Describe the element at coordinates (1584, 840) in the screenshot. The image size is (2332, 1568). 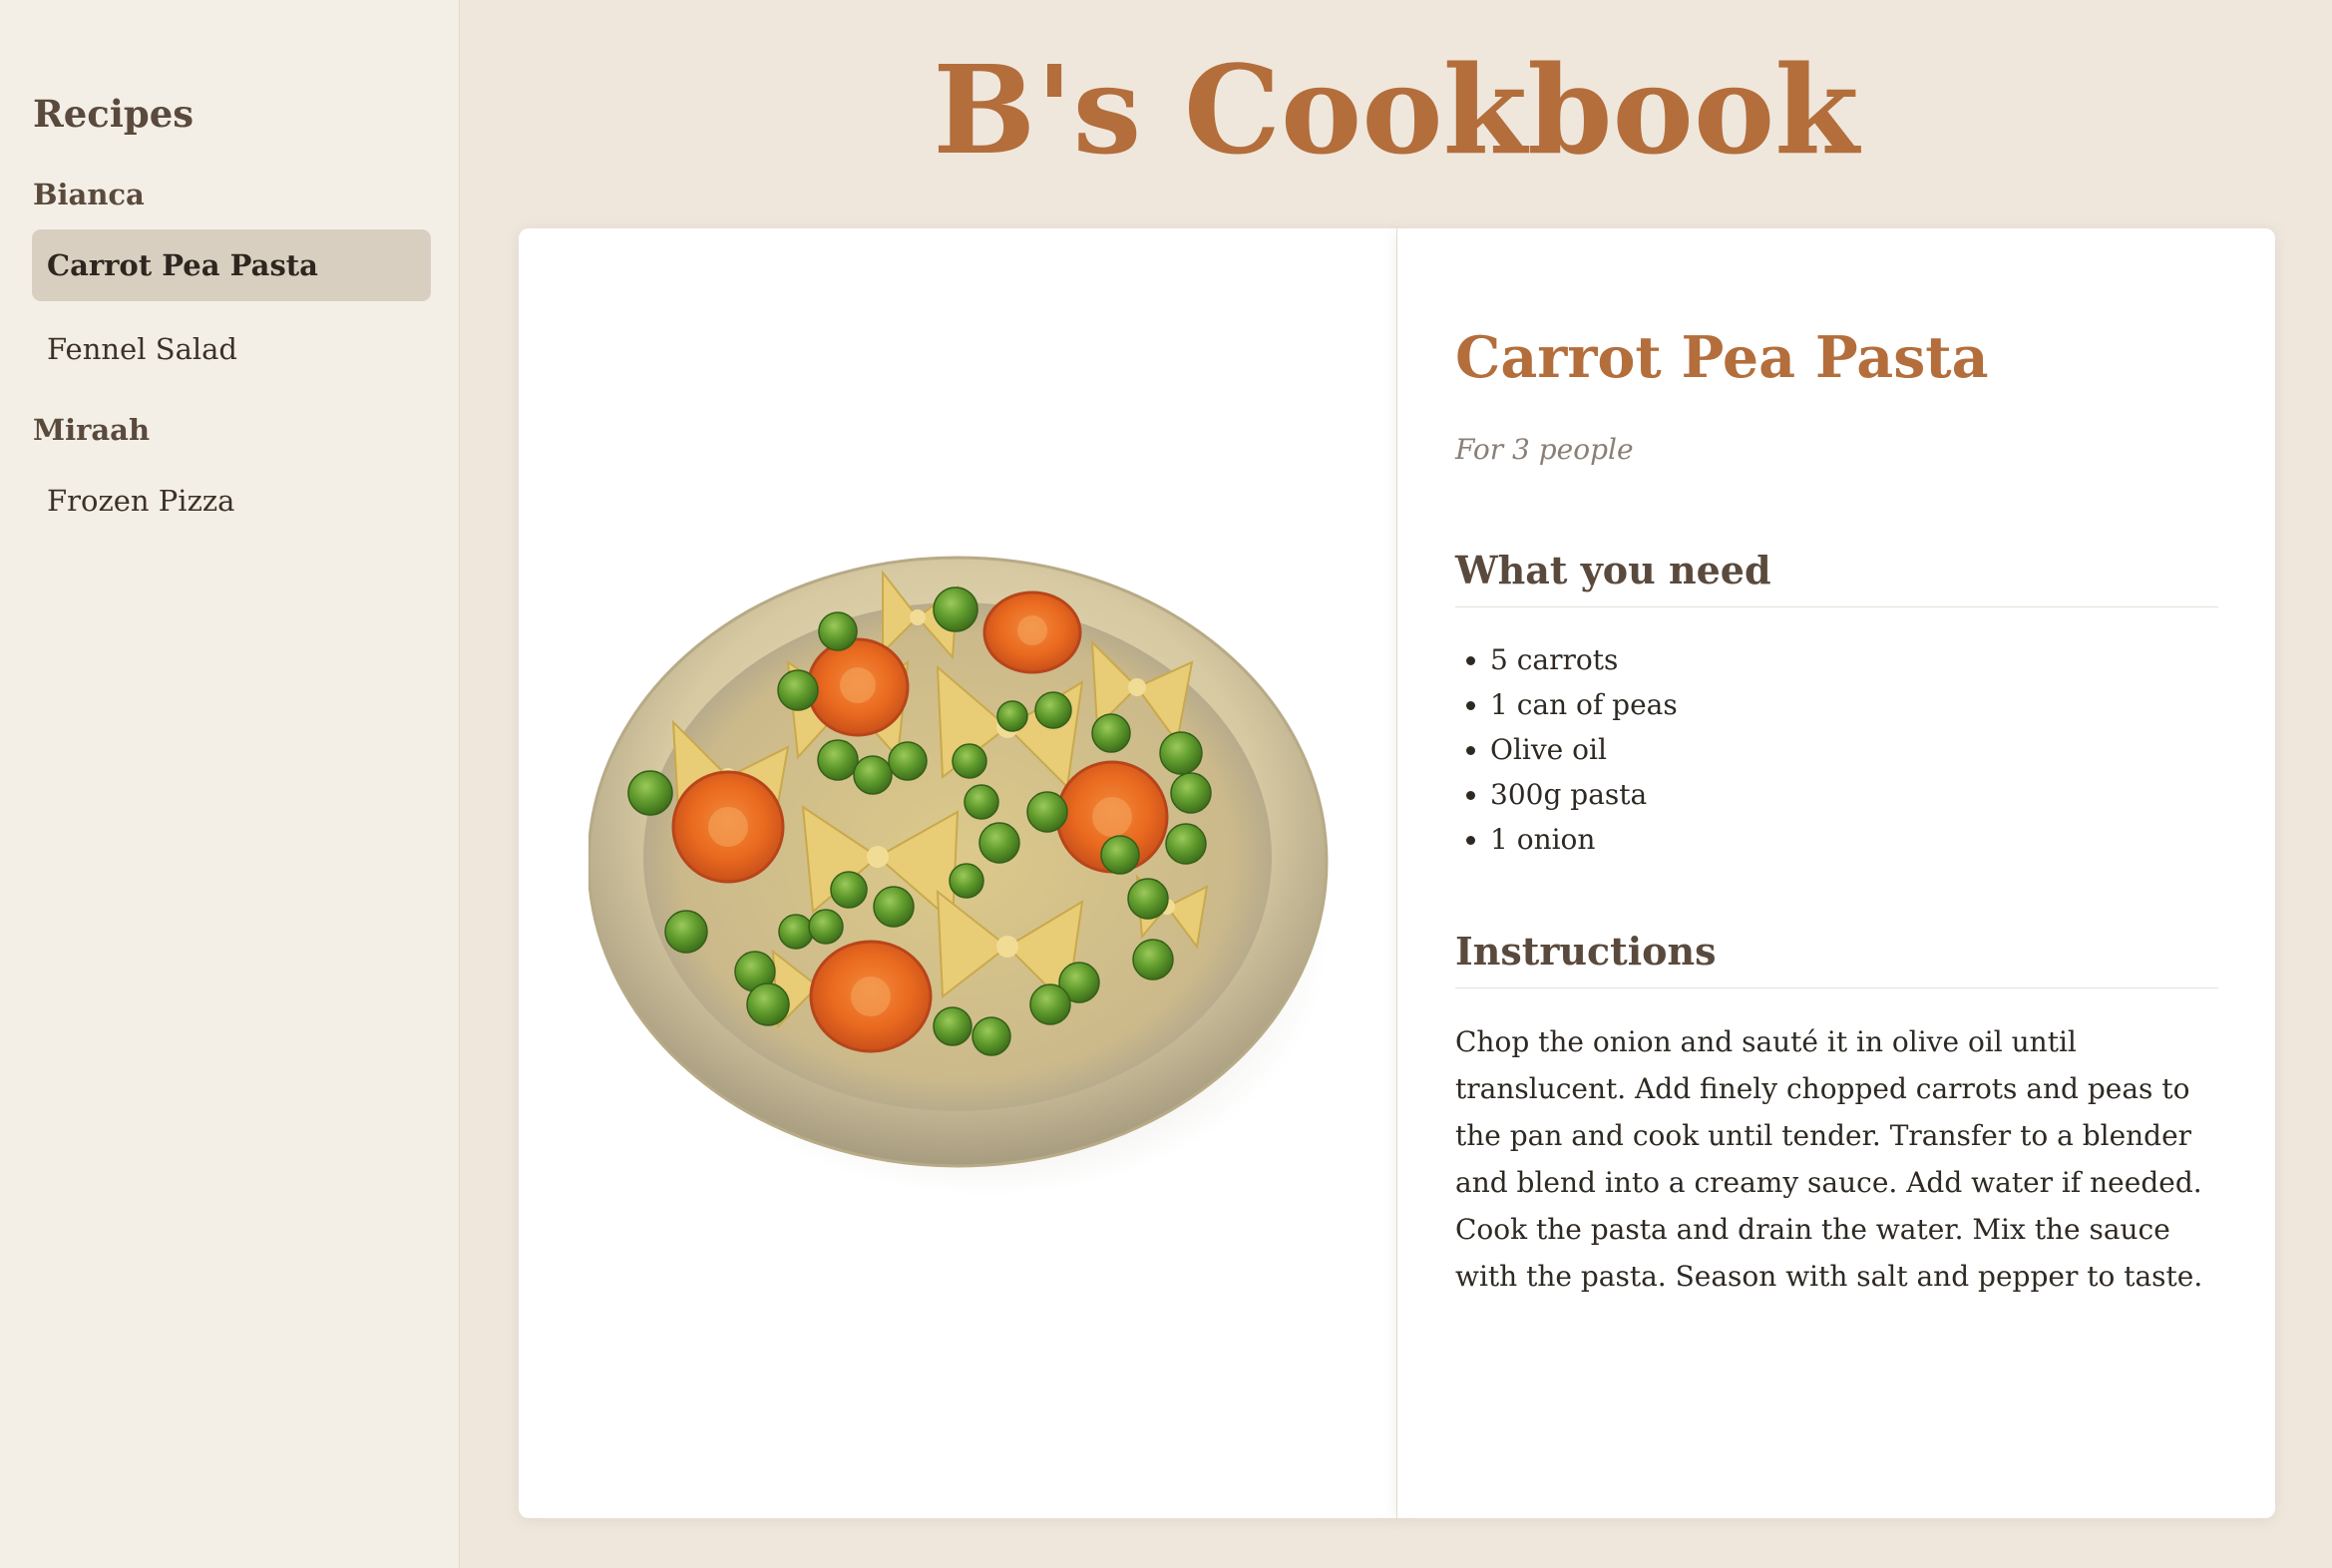
I see `ingredient-item: 1 onion` at that location.